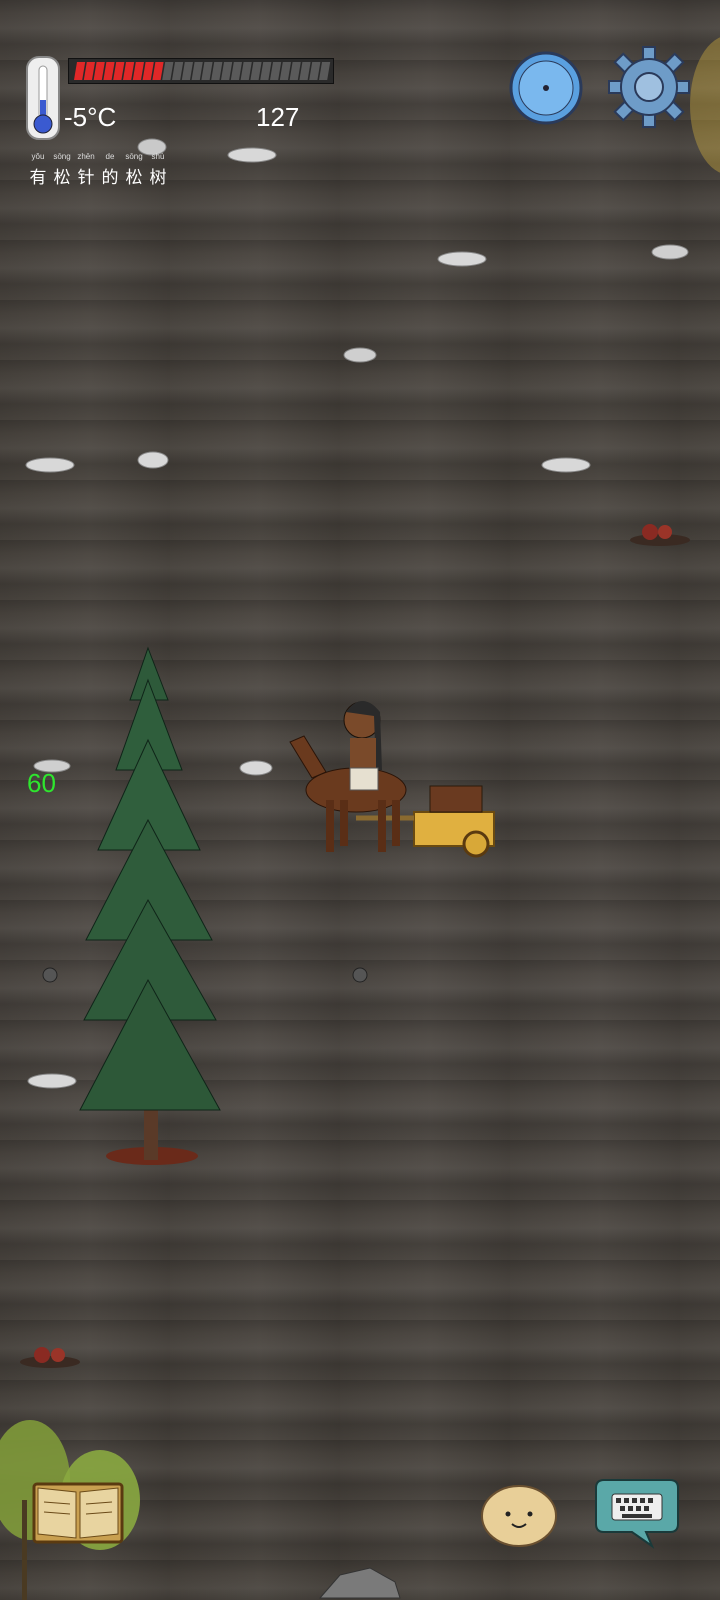 The image size is (720, 1600). What do you see at coordinates (519, 1514) in the screenshot?
I see `face-icon` at bounding box center [519, 1514].